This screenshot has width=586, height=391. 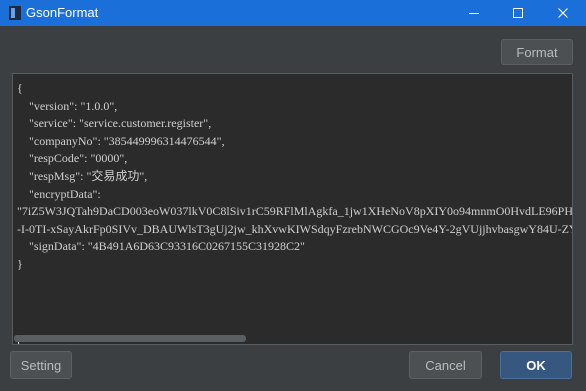 I want to click on setting-button: Setting, so click(x=41, y=365).